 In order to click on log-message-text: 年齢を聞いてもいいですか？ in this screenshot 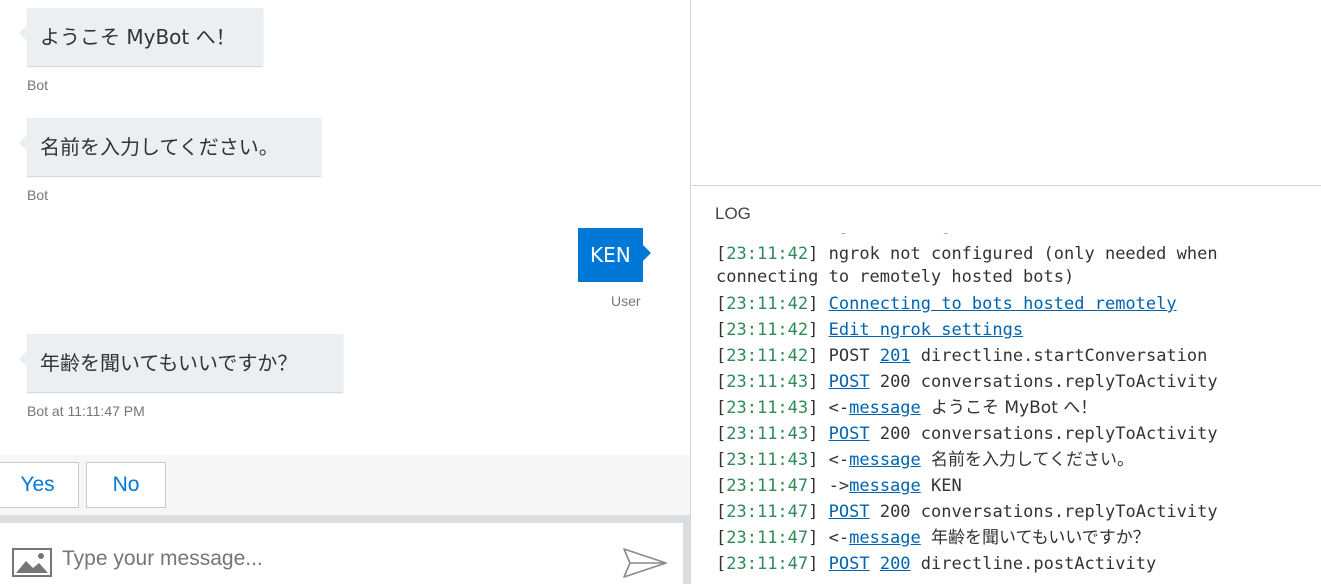, I will do `click(1040, 538)`.